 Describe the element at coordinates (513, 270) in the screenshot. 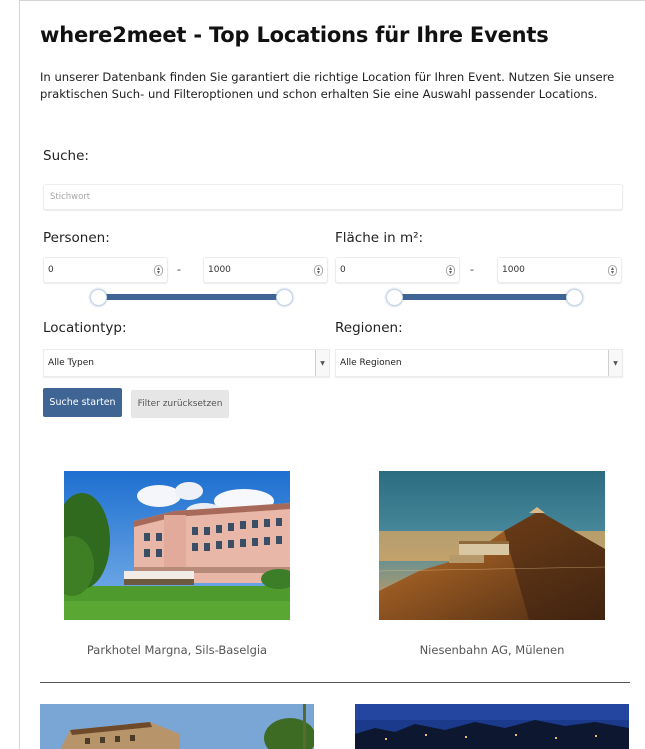

I see `area-max-value: 1000` at that location.